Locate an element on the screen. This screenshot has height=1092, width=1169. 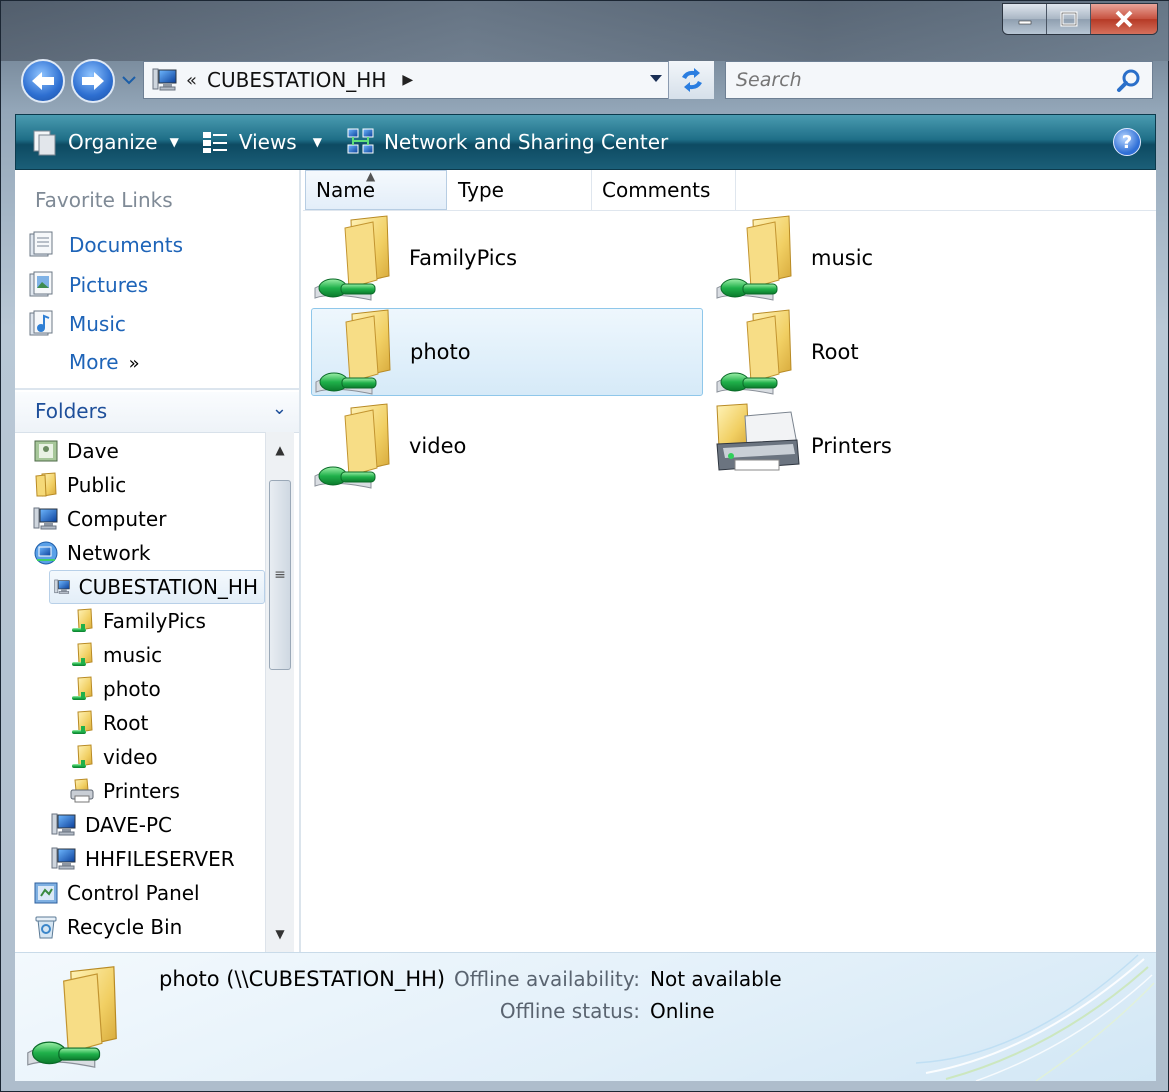
more-chevron-icon: » is located at coordinates (134, 363).